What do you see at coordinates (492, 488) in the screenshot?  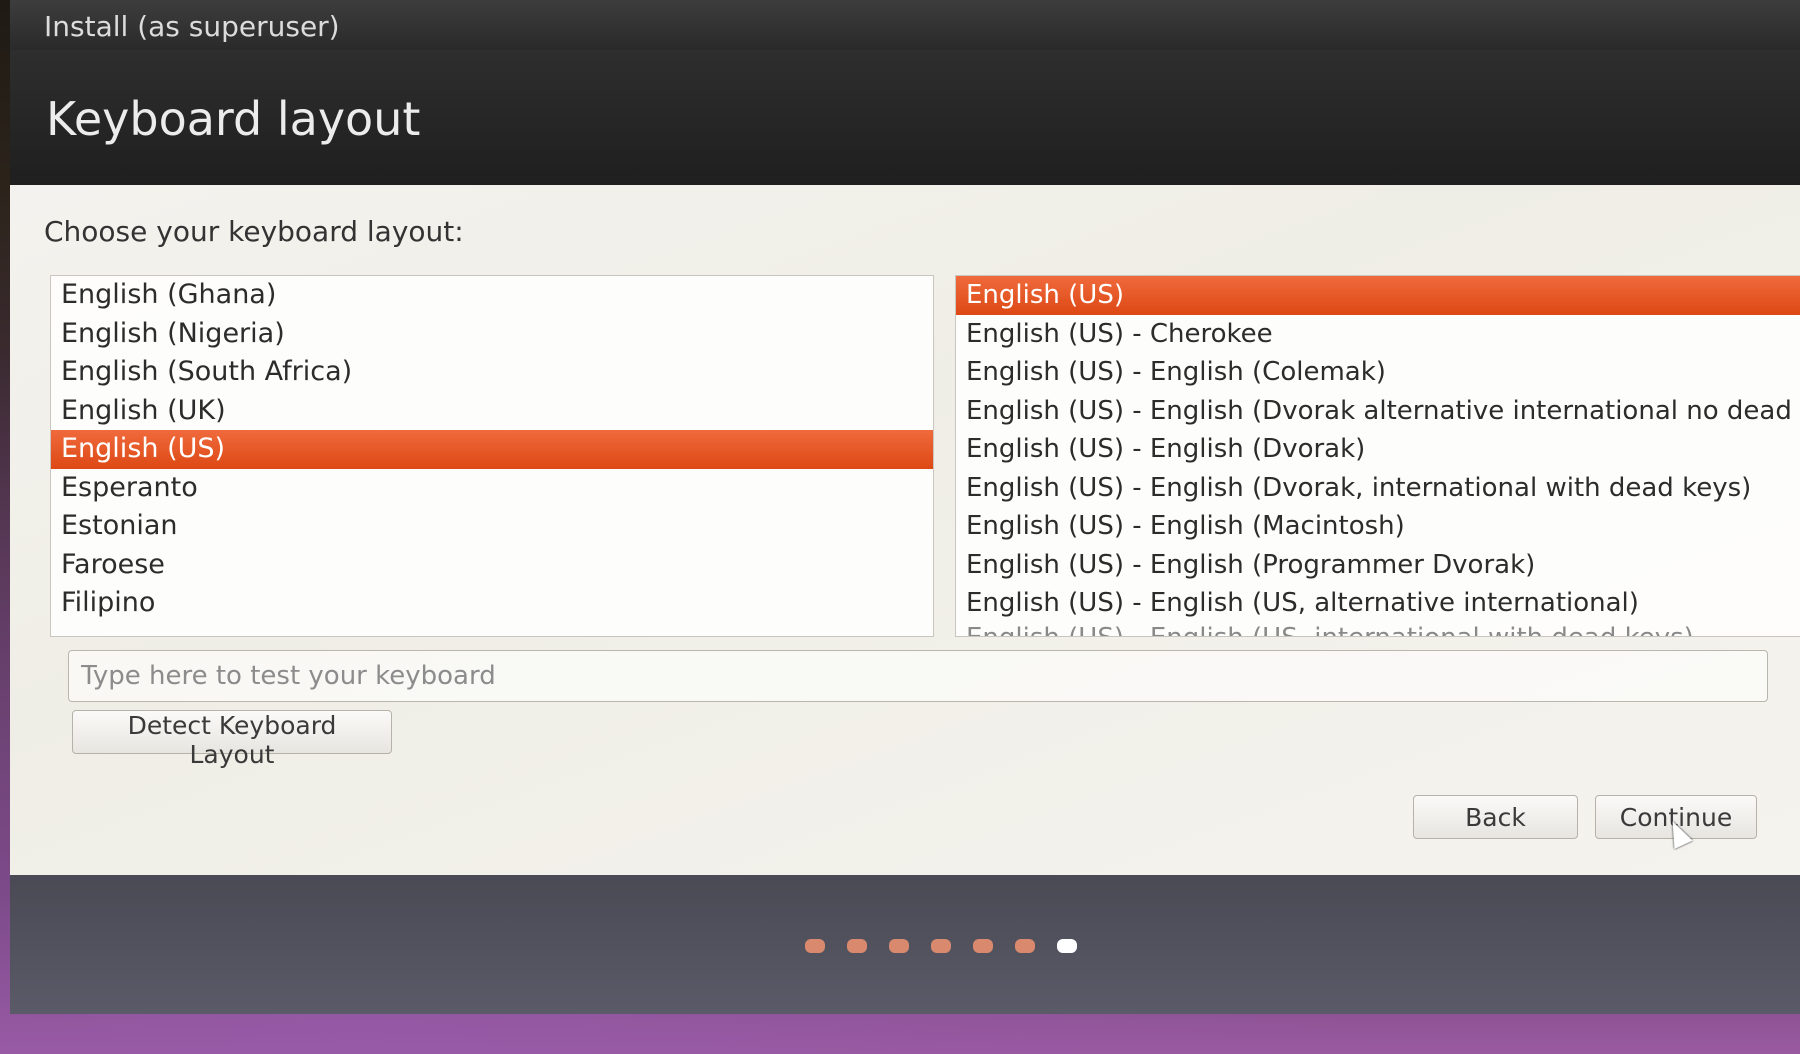 I see `layout-list-item: Esperanto` at bounding box center [492, 488].